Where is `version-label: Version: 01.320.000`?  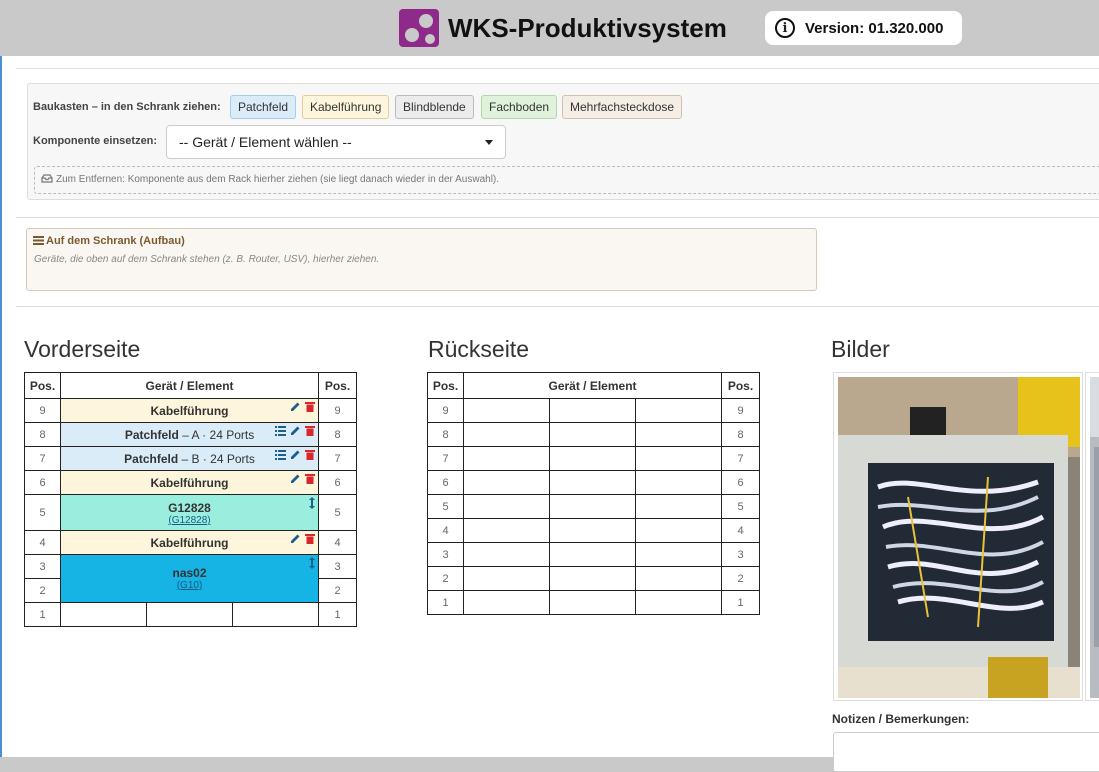
version-label: Version: 01.320.000 is located at coordinates (874, 28).